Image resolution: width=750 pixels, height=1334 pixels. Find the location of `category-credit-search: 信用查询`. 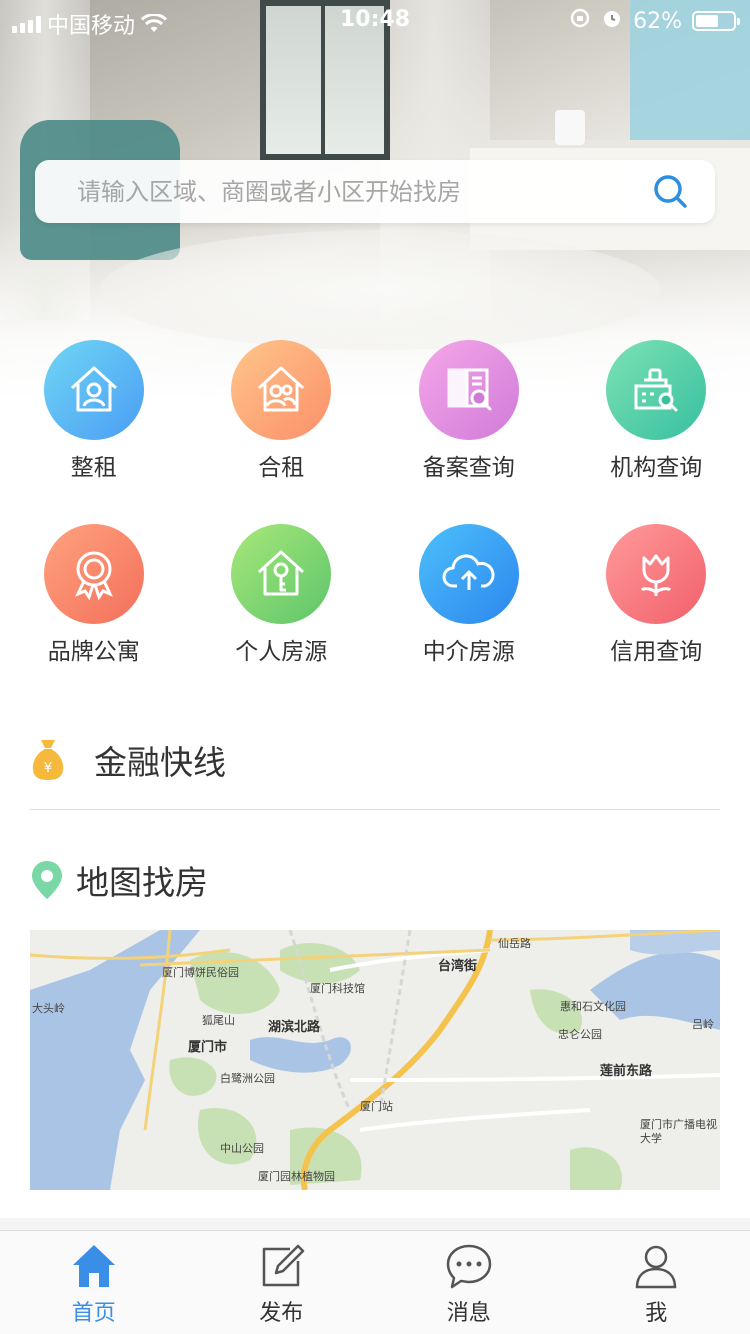

category-credit-search: 信用查询 is located at coordinates (656, 616).